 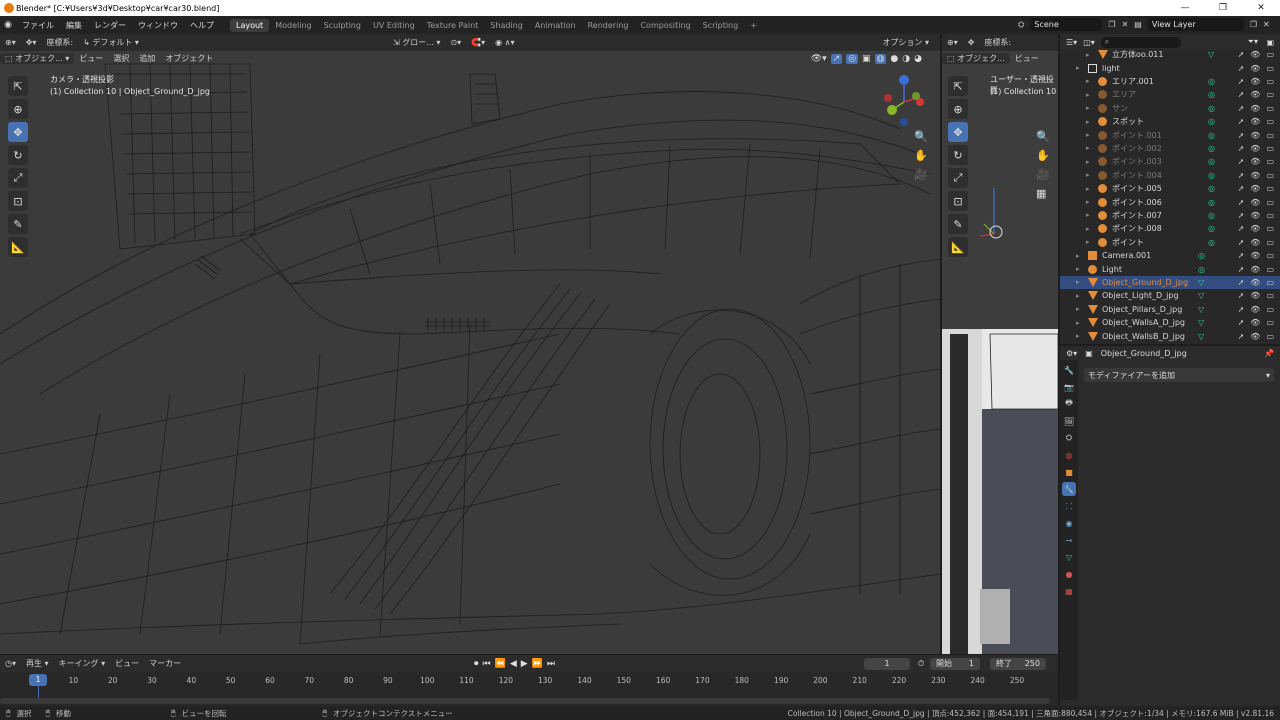 I want to click on tab-rendering: Rendering, so click(x=608, y=25).